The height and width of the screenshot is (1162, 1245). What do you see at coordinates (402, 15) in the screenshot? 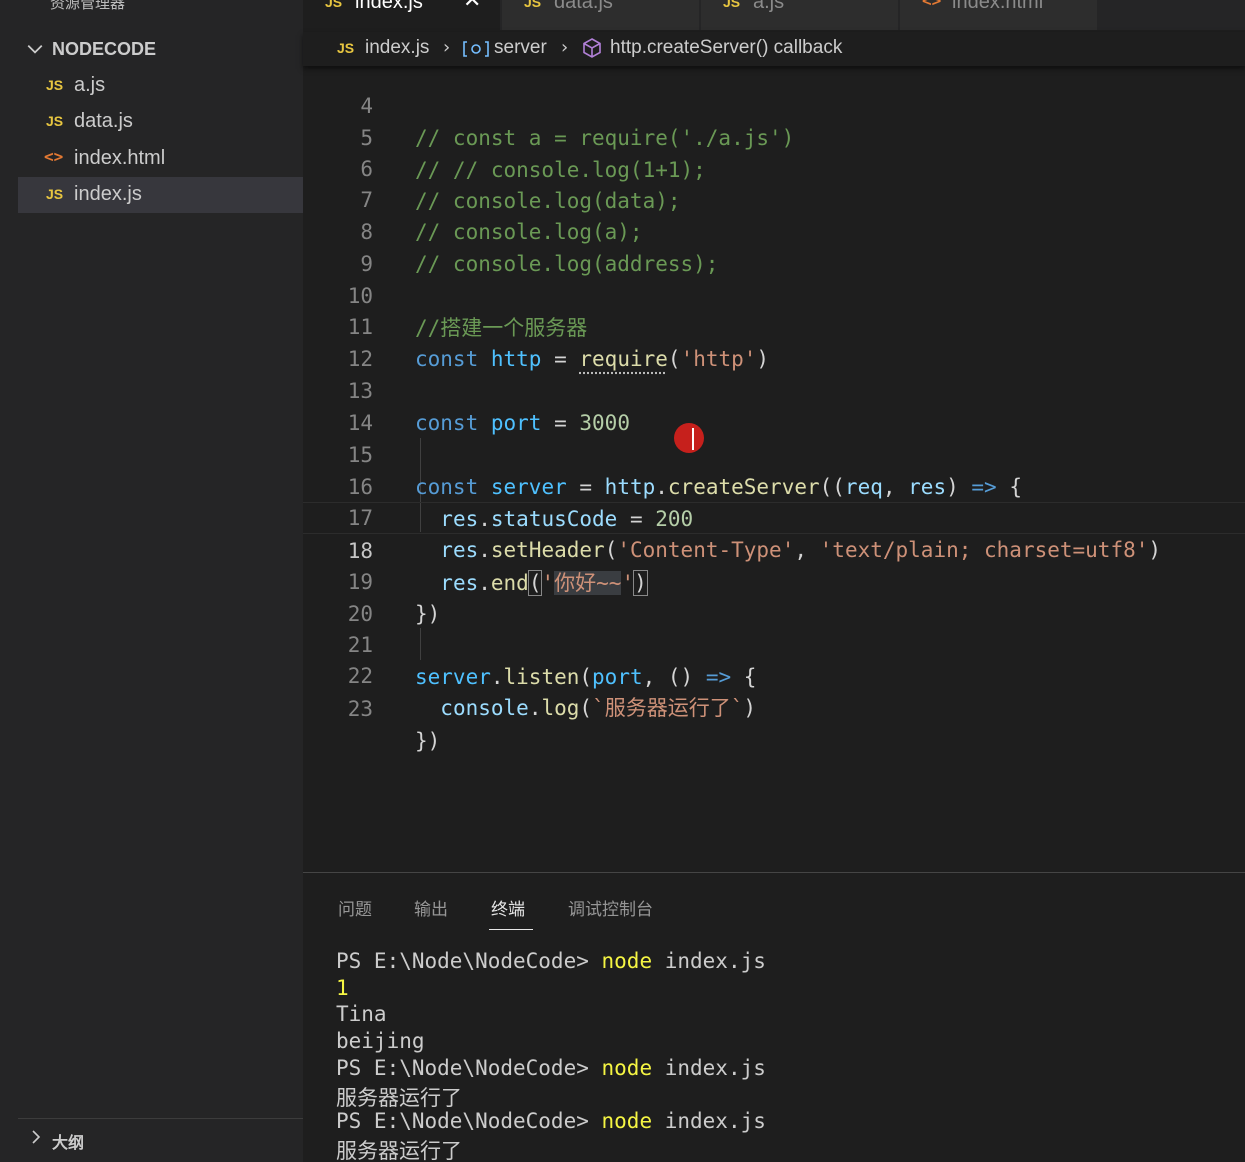
I see `tab-index-js: JS index.js ✕` at bounding box center [402, 15].